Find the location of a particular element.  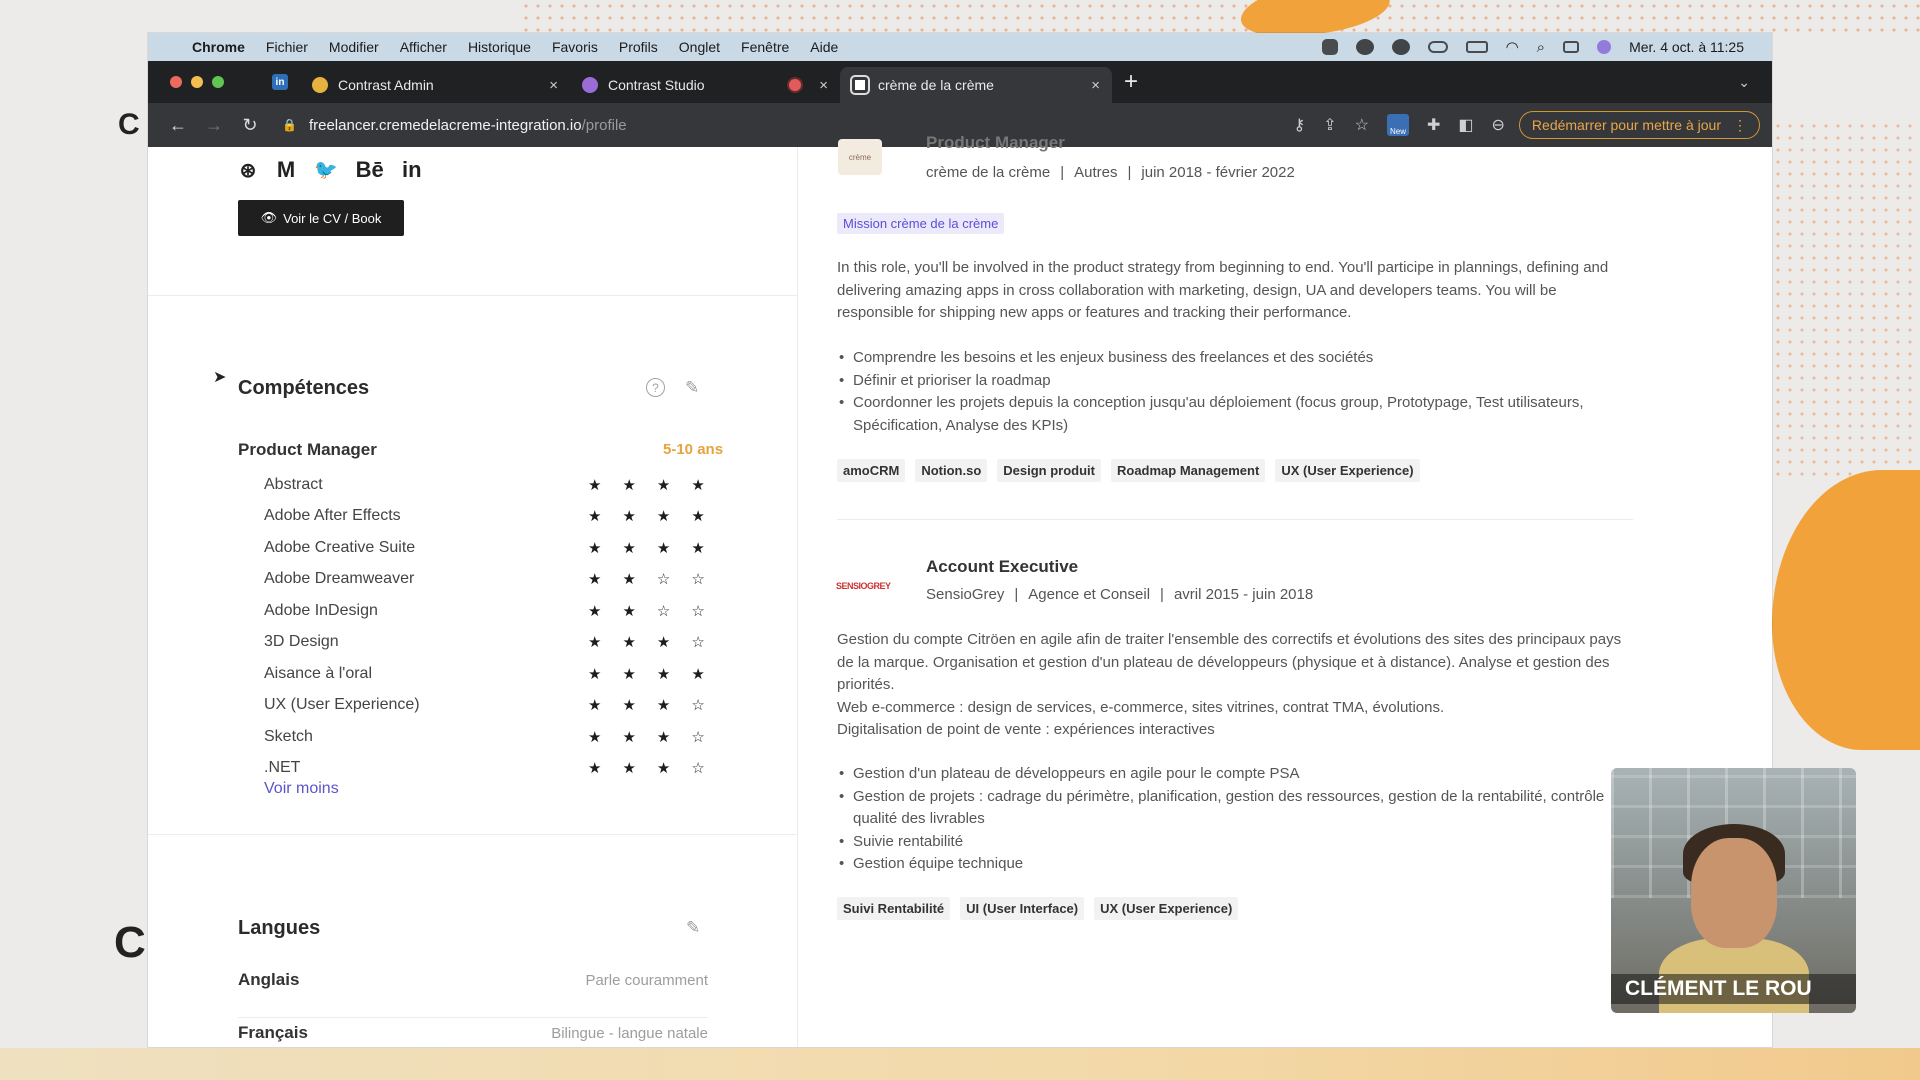

key-icon: ⚷ is located at coordinates (1300, 125).